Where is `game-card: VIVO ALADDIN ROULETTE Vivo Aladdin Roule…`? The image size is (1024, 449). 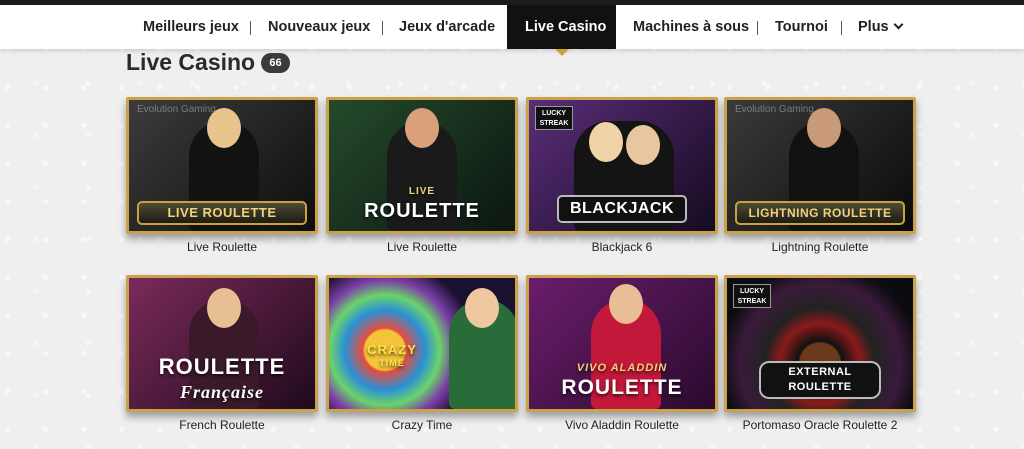 game-card: VIVO ALADDIN ROULETTE Vivo Aladdin Roule… is located at coordinates (622, 353).